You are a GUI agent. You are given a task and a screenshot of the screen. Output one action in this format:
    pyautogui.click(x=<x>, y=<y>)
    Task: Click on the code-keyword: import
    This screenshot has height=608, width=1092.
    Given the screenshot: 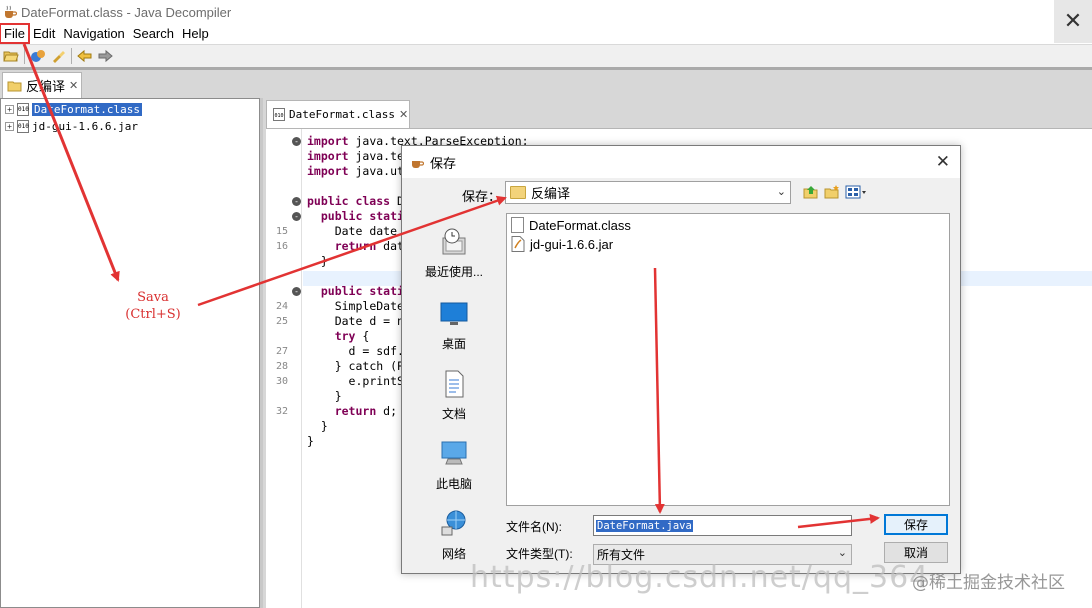 What is the action you would take?
    pyautogui.click(x=328, y=156)
    